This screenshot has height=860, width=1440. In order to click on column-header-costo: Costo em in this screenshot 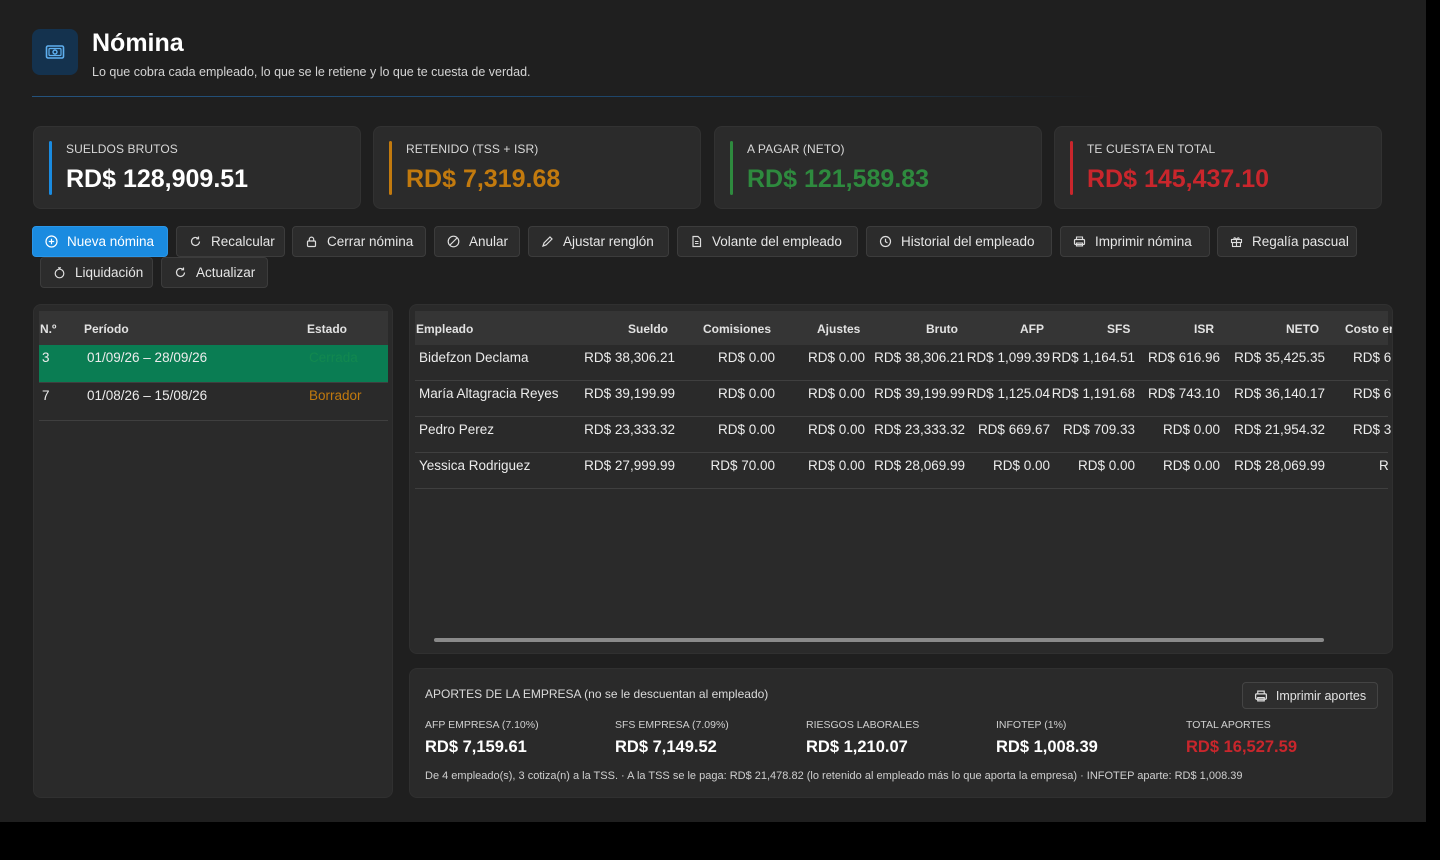, I will do `click(1368, 329)`.